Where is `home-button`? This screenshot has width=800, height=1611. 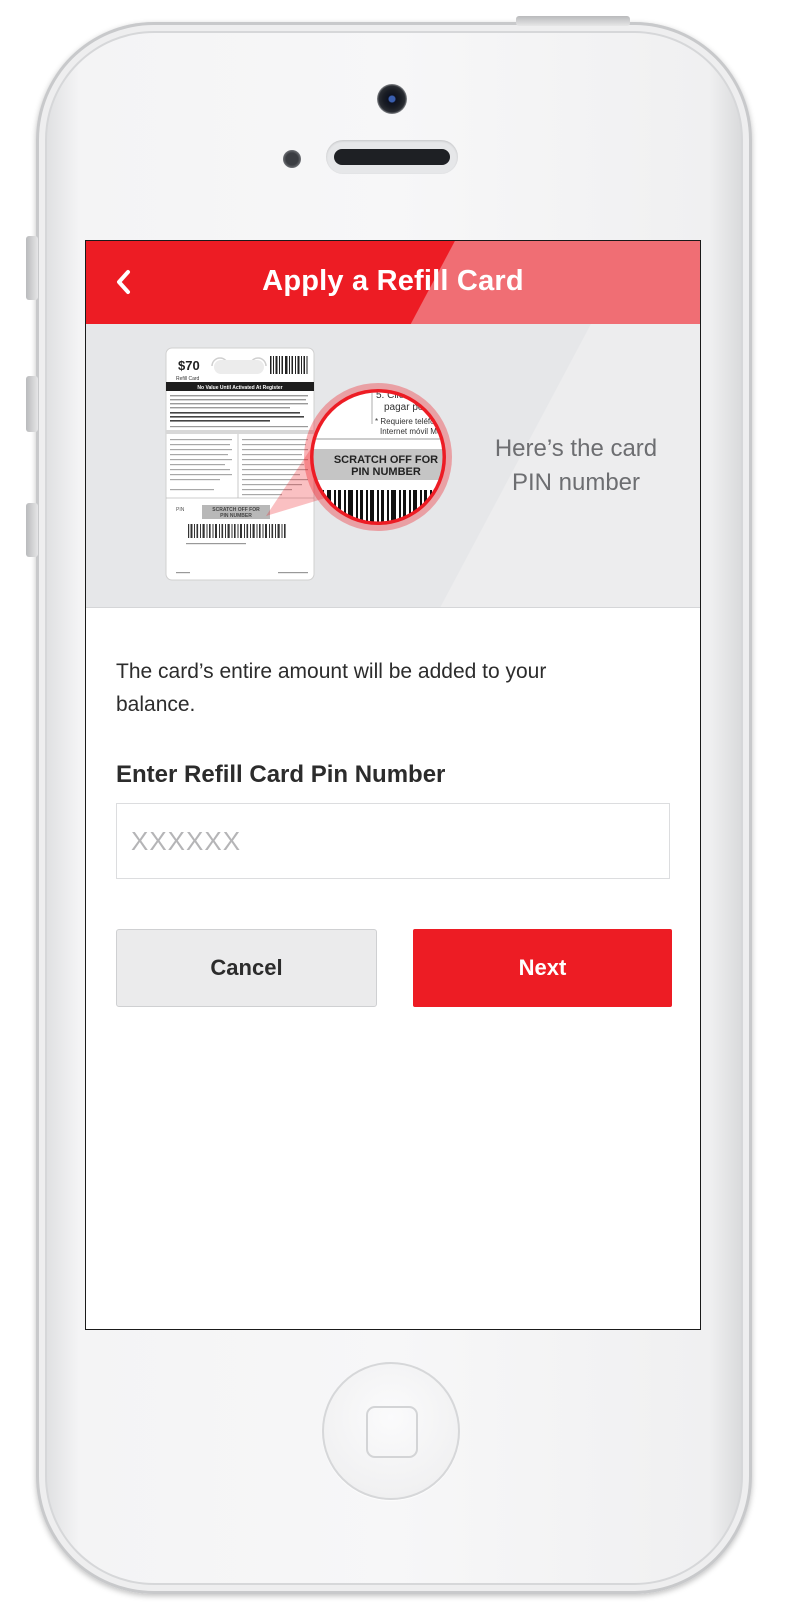 home-button is located at coordinates (391, 1431).